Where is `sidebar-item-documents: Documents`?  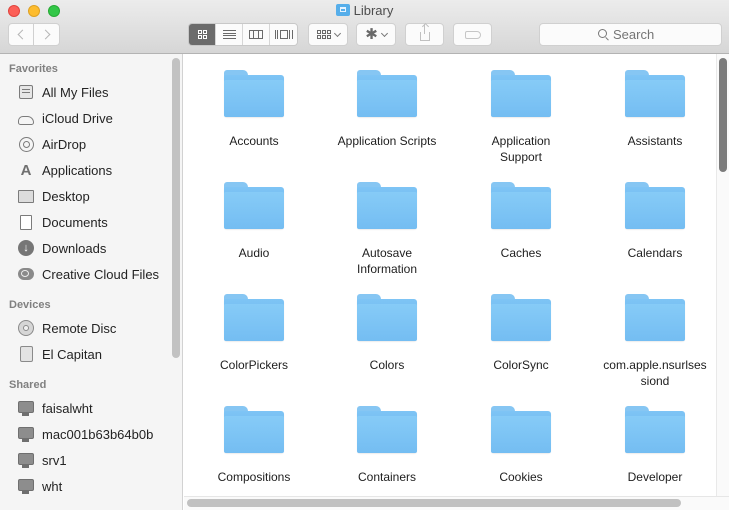
sidebar-item-documents: Documents is located at coordinates (93, 222).